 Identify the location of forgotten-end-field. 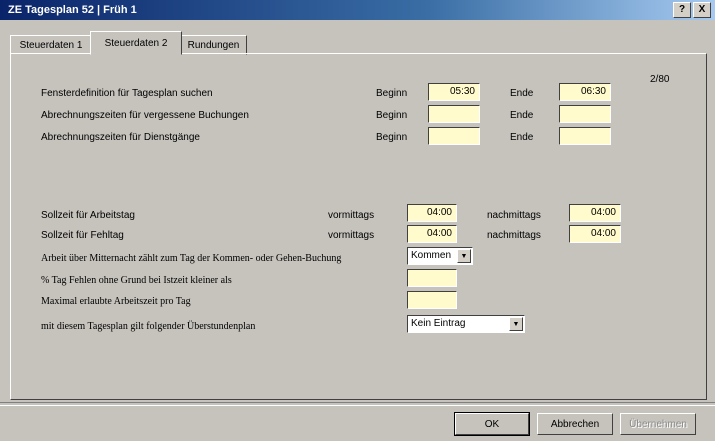
(585, 114).